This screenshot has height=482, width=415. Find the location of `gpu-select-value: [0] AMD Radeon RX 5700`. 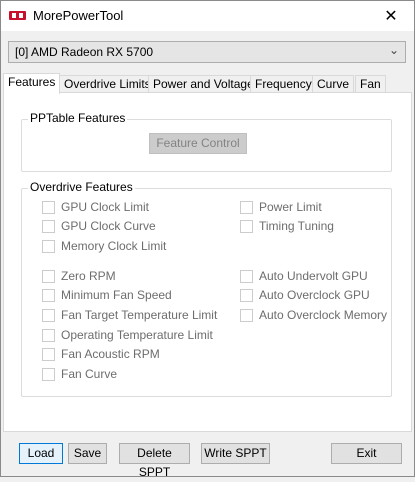

gpu-select-value: [0] AMD Radeon RX 5700 is located at coordinates (84, 52).